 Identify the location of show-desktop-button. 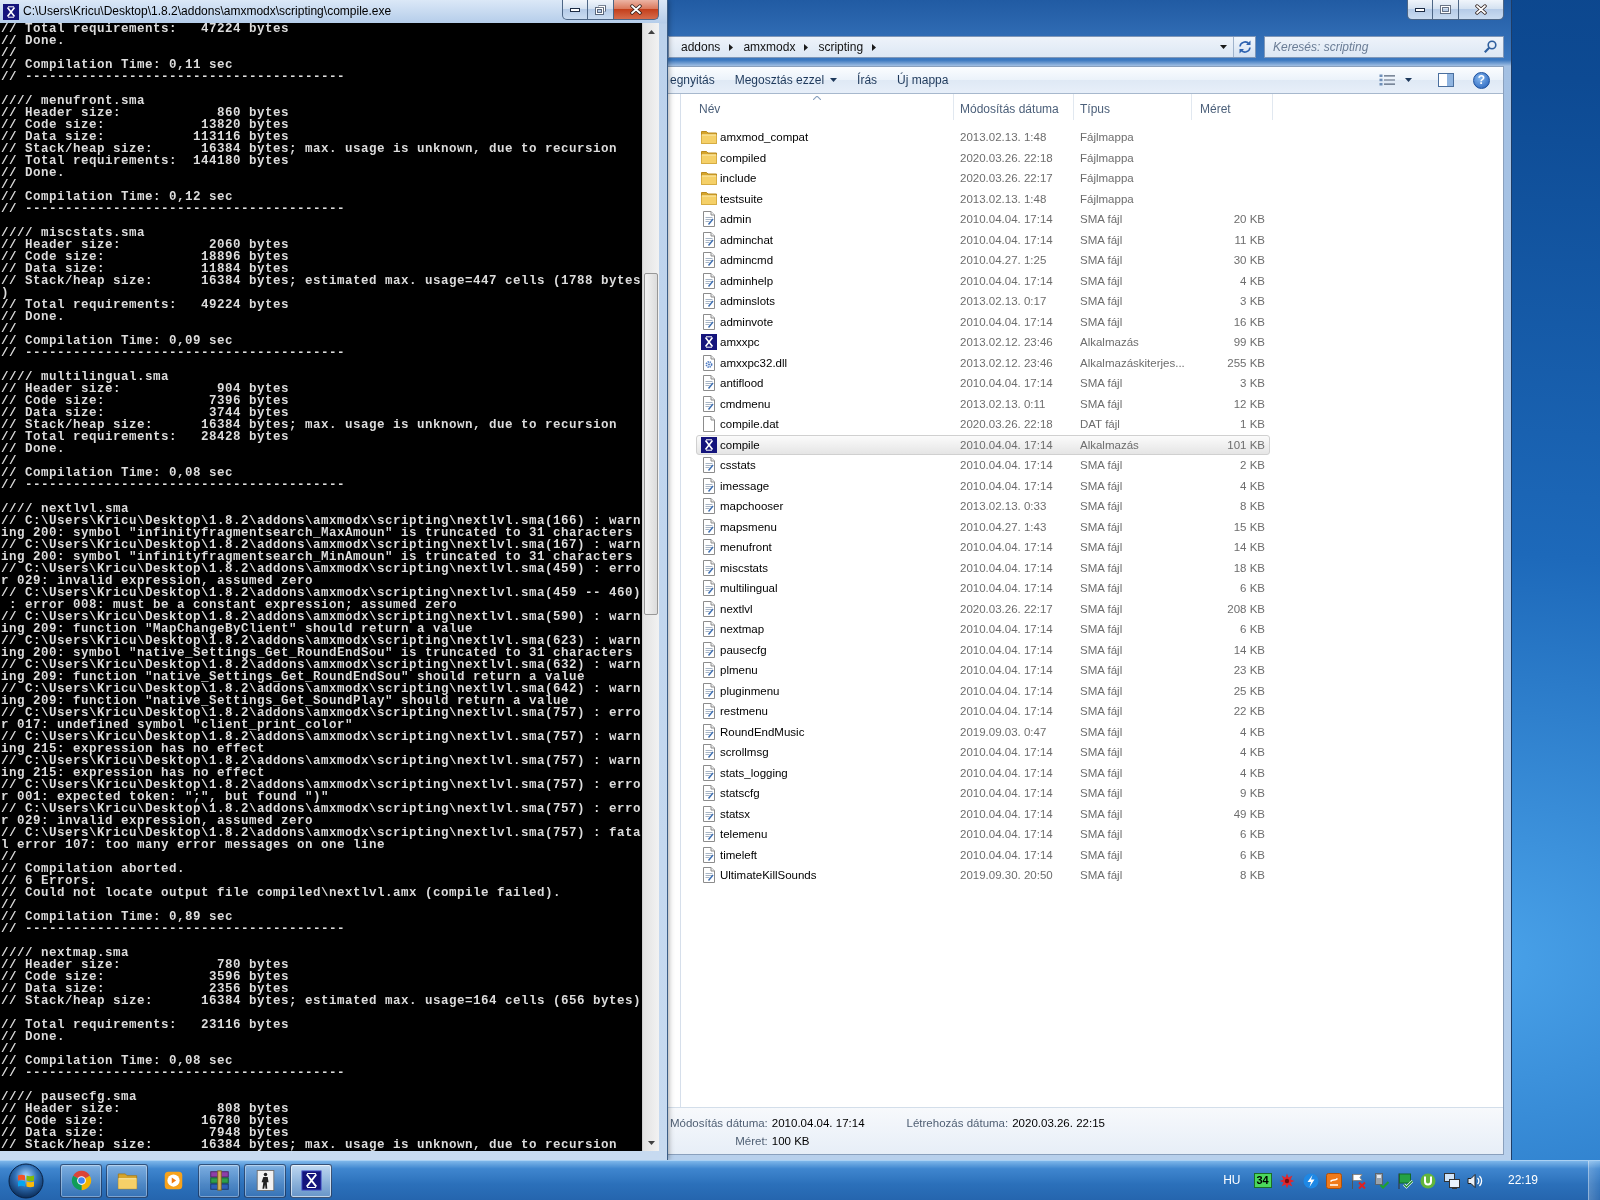
(1594, 1180).